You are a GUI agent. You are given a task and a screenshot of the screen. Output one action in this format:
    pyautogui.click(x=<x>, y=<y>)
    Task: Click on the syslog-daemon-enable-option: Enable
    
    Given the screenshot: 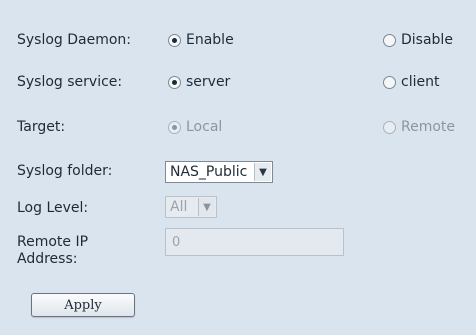 What is the action you would take?
    pyautogui.click(x=201, y=40)
    